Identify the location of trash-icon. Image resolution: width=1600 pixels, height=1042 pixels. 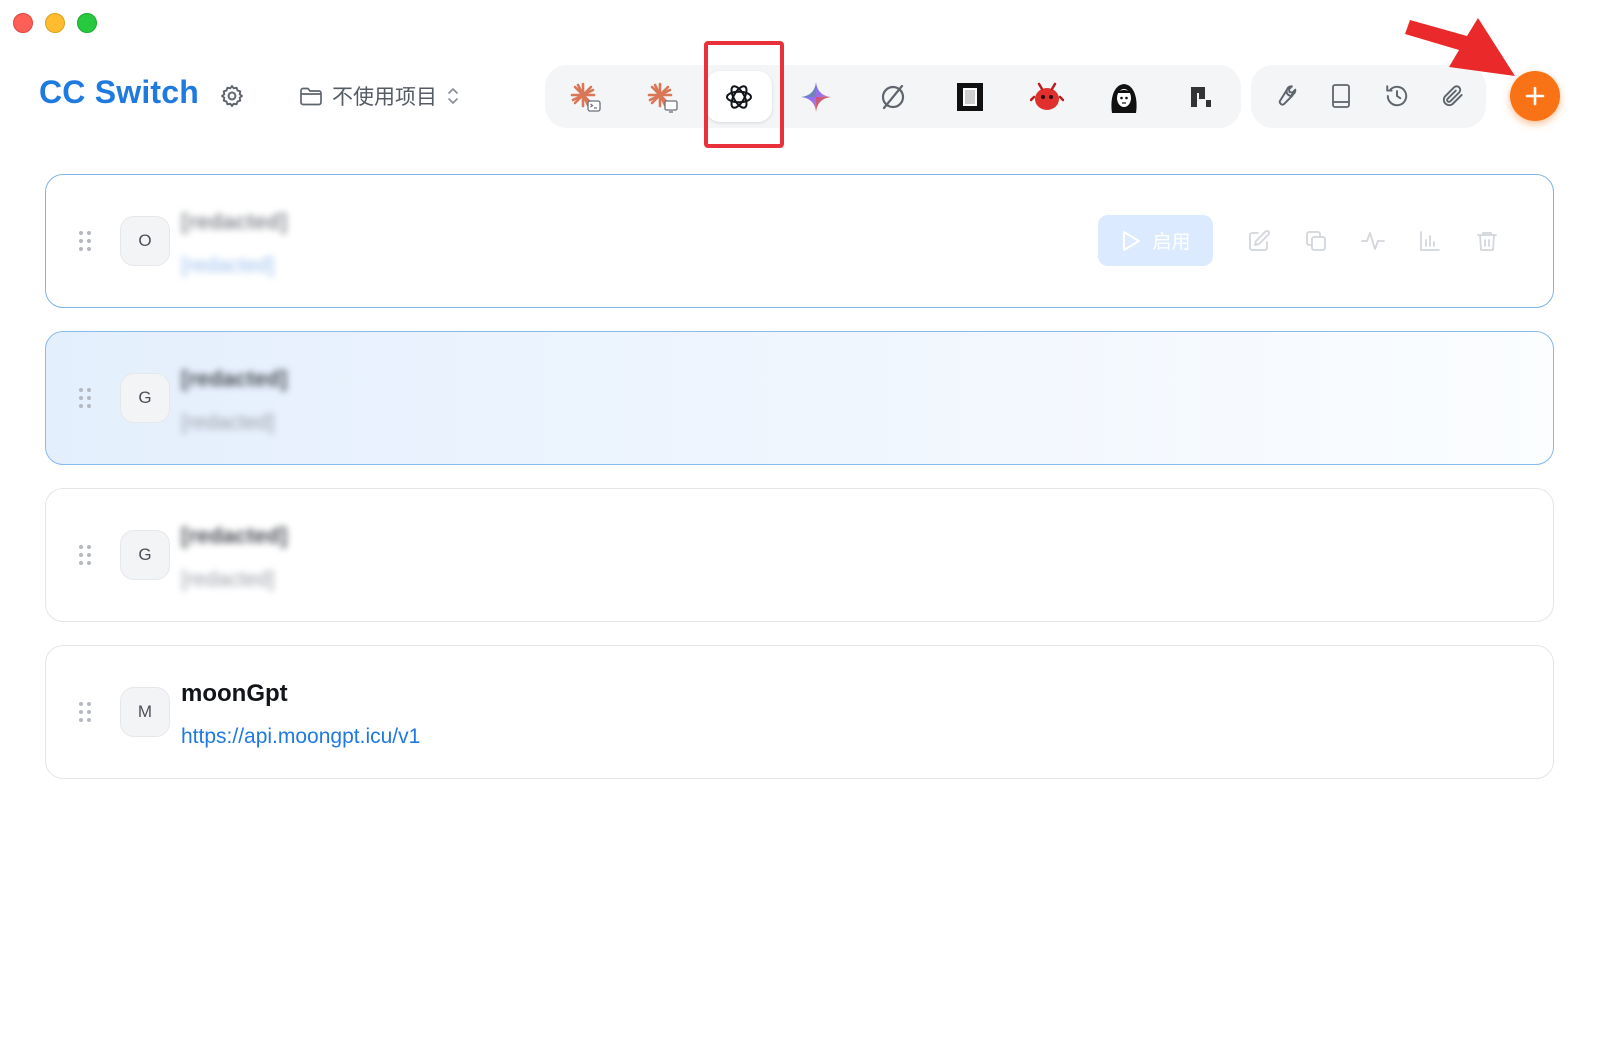
(1486, 241).